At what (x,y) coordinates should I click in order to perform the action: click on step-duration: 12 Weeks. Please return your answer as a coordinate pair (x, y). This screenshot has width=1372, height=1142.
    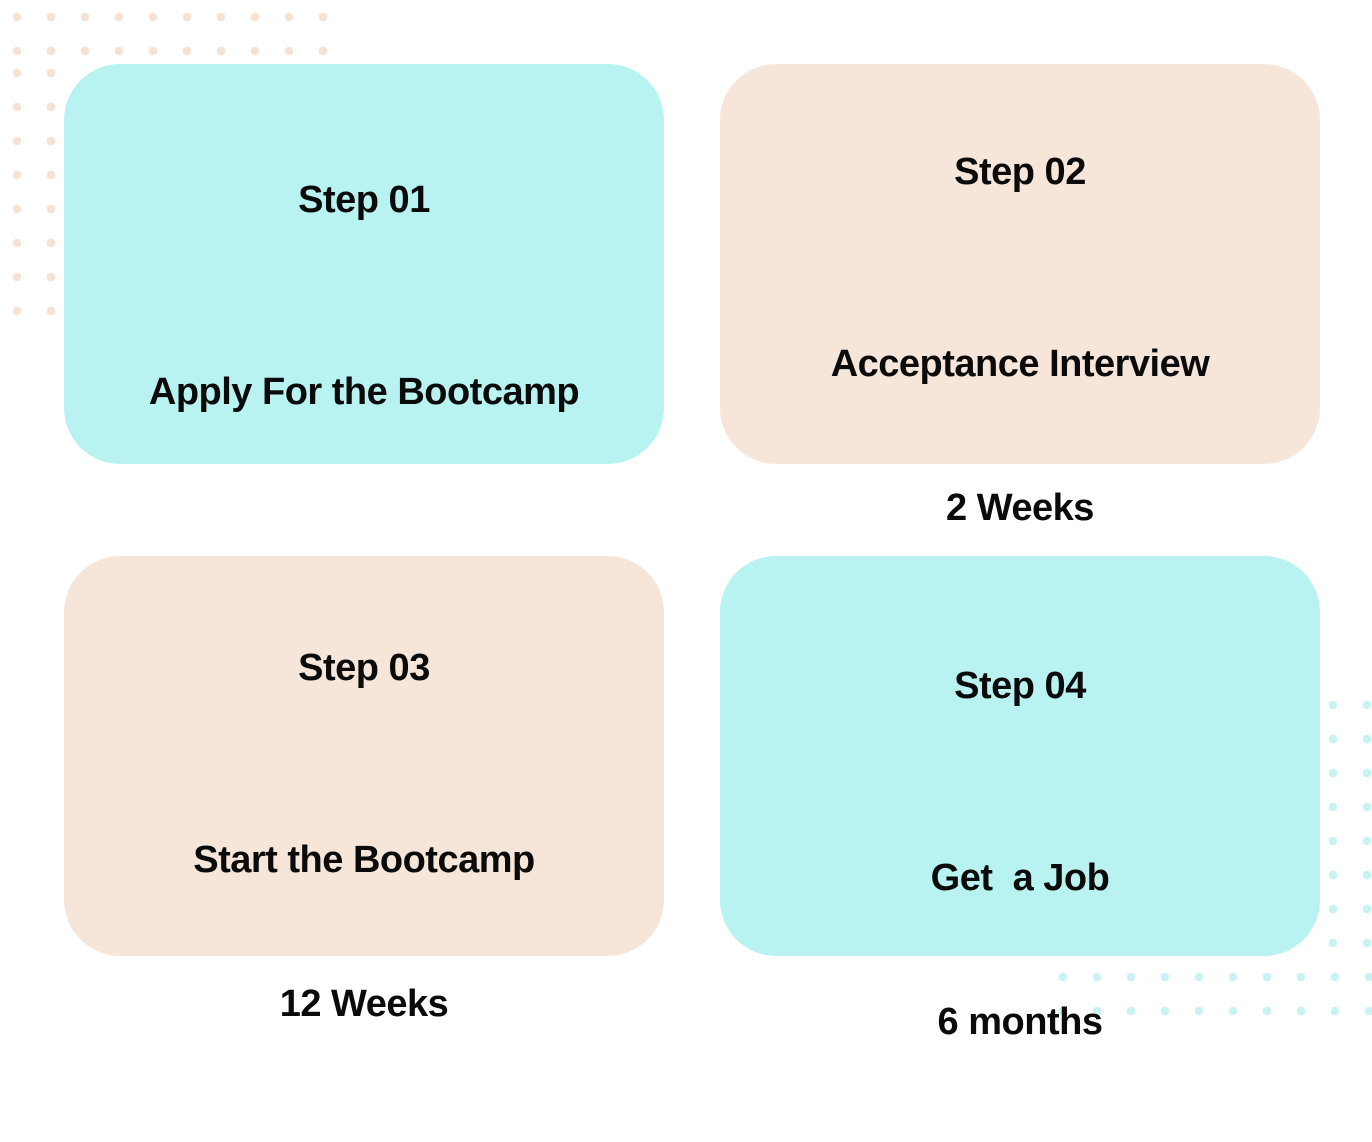
    Looking at the image, I should click on (364, 1004).